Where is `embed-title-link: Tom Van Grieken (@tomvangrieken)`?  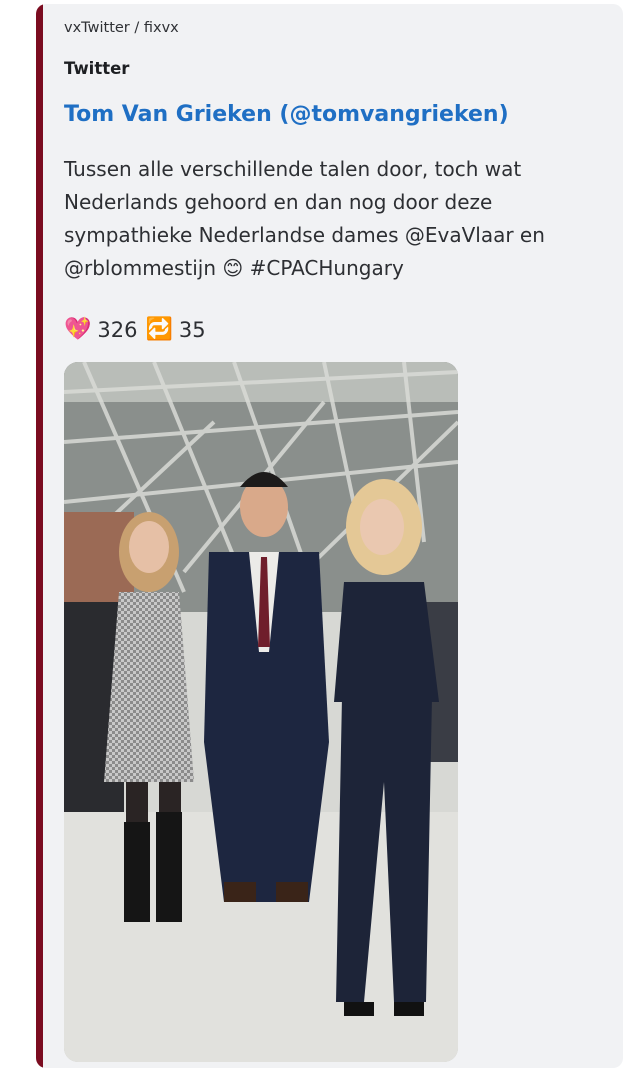
embed-title-link: Tom Van Grieken (@tomvangrieken) is located at coordinates (286, 114).